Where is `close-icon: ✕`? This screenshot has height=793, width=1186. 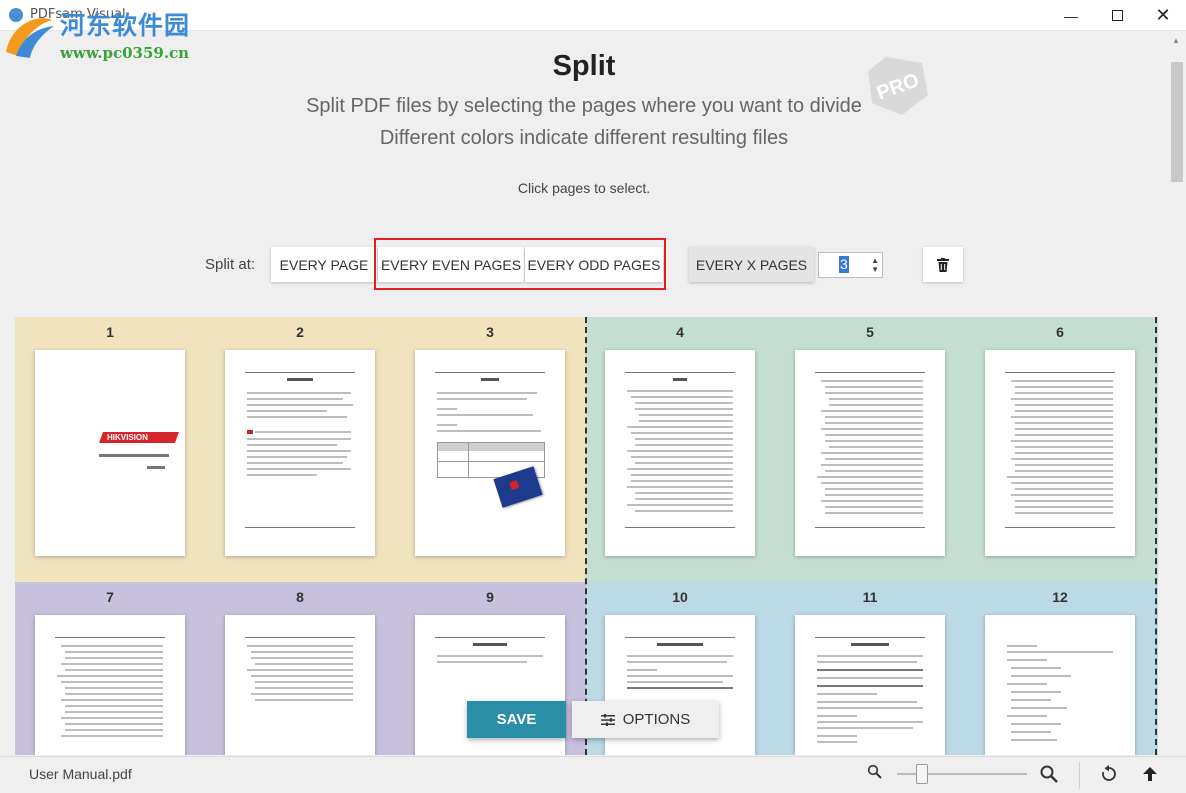 close-icon: ✕ is located at coordinates (1163, 15).